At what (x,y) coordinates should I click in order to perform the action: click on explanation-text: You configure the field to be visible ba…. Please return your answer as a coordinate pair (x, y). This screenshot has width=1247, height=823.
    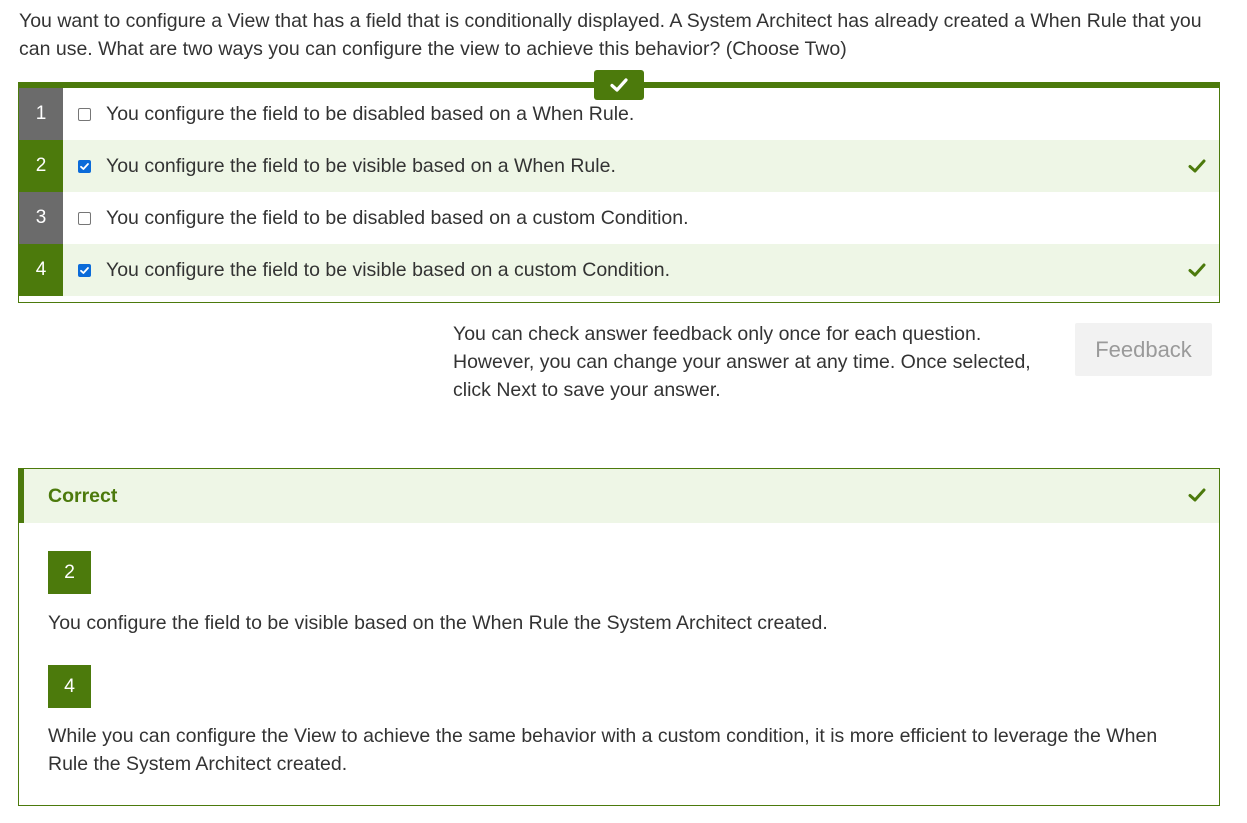
    Looking at the image, I should click on (438, 623).